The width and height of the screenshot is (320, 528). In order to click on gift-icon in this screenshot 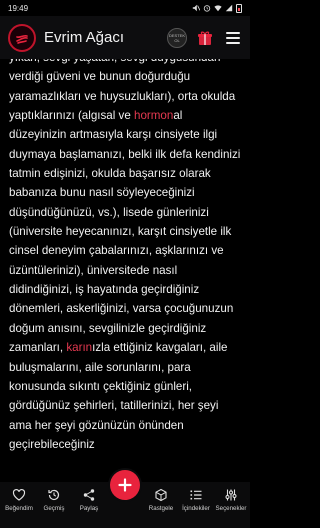, I will do `click(205, 38)`.